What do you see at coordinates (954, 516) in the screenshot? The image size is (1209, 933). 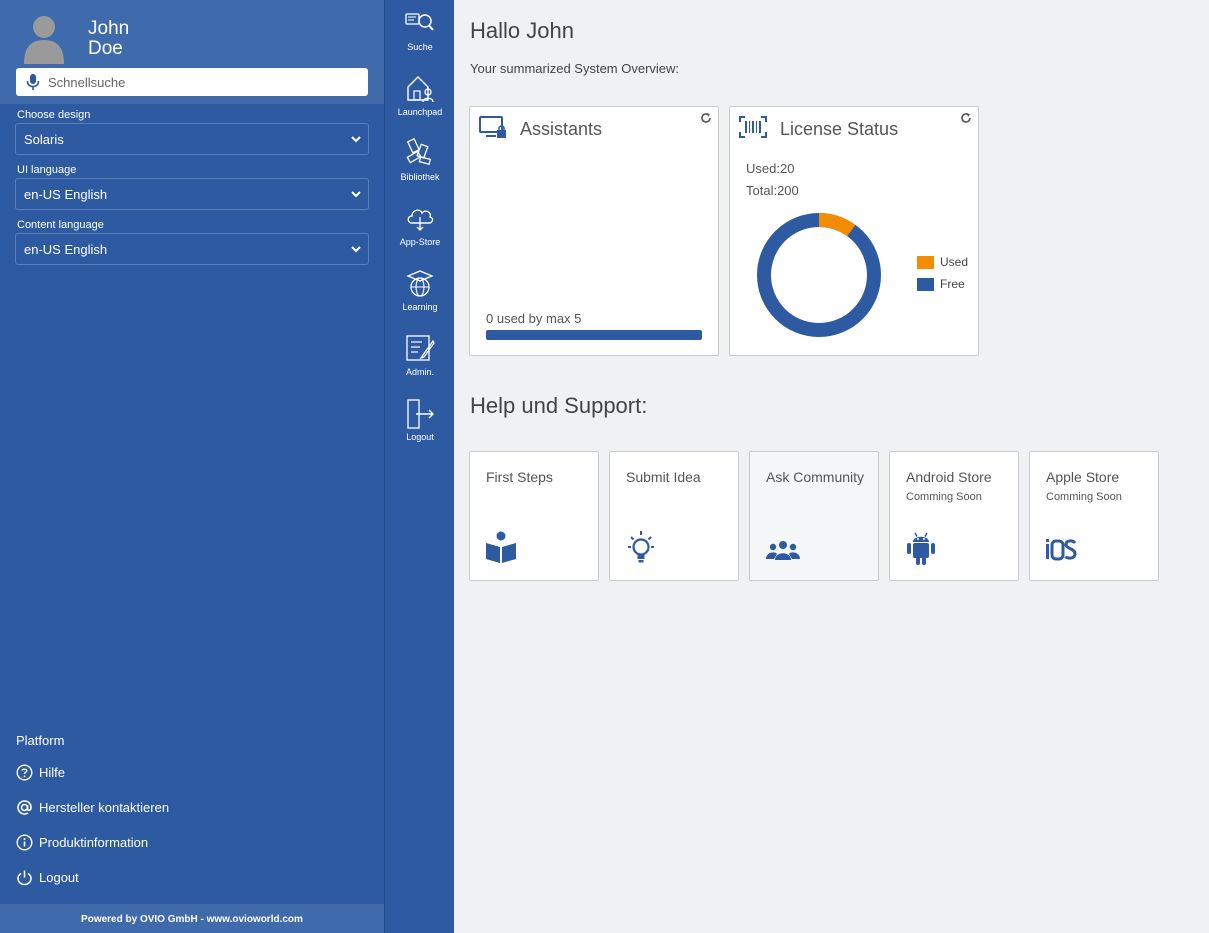 I see `help-card-android-store: Android Store Comming Soon` at bounding box center [954, 516].